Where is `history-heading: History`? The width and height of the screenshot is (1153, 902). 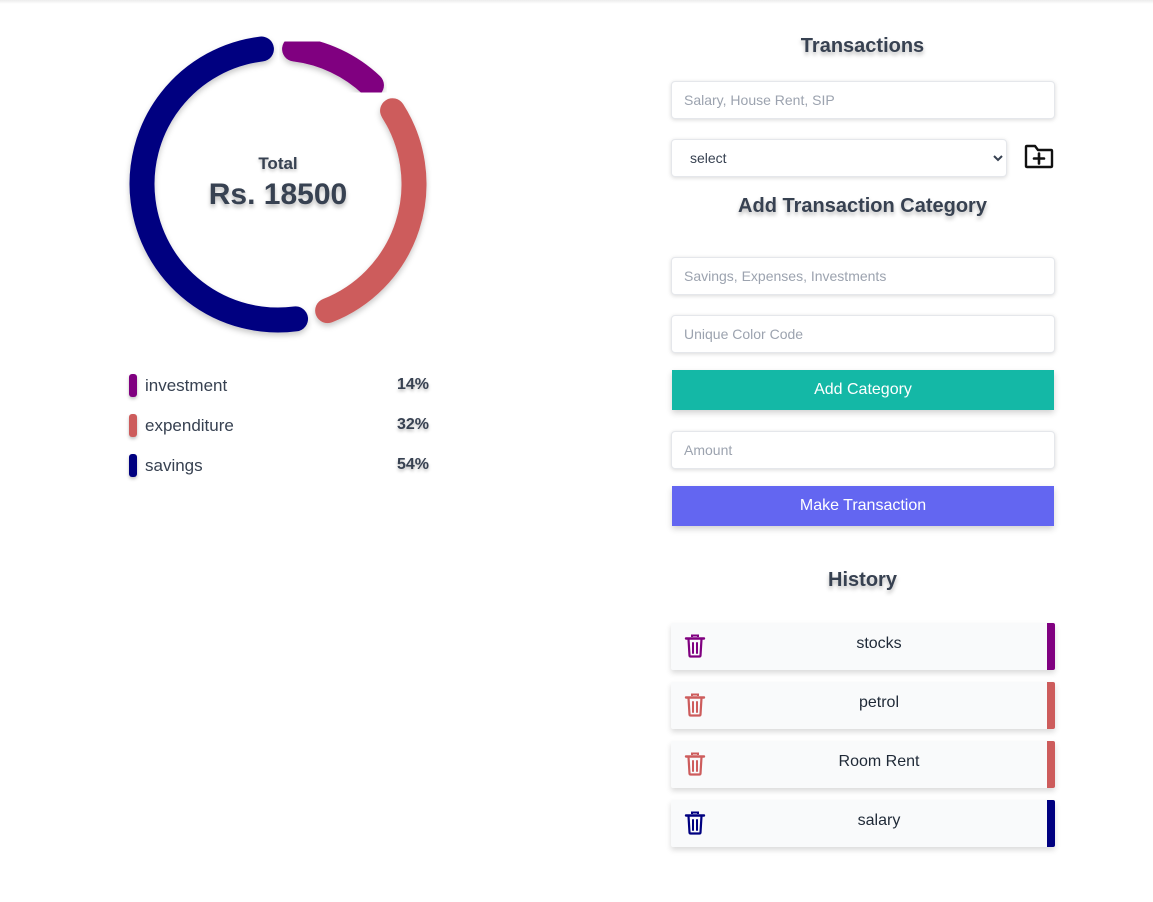 history-heading: History is located at coordinates (862, 580).